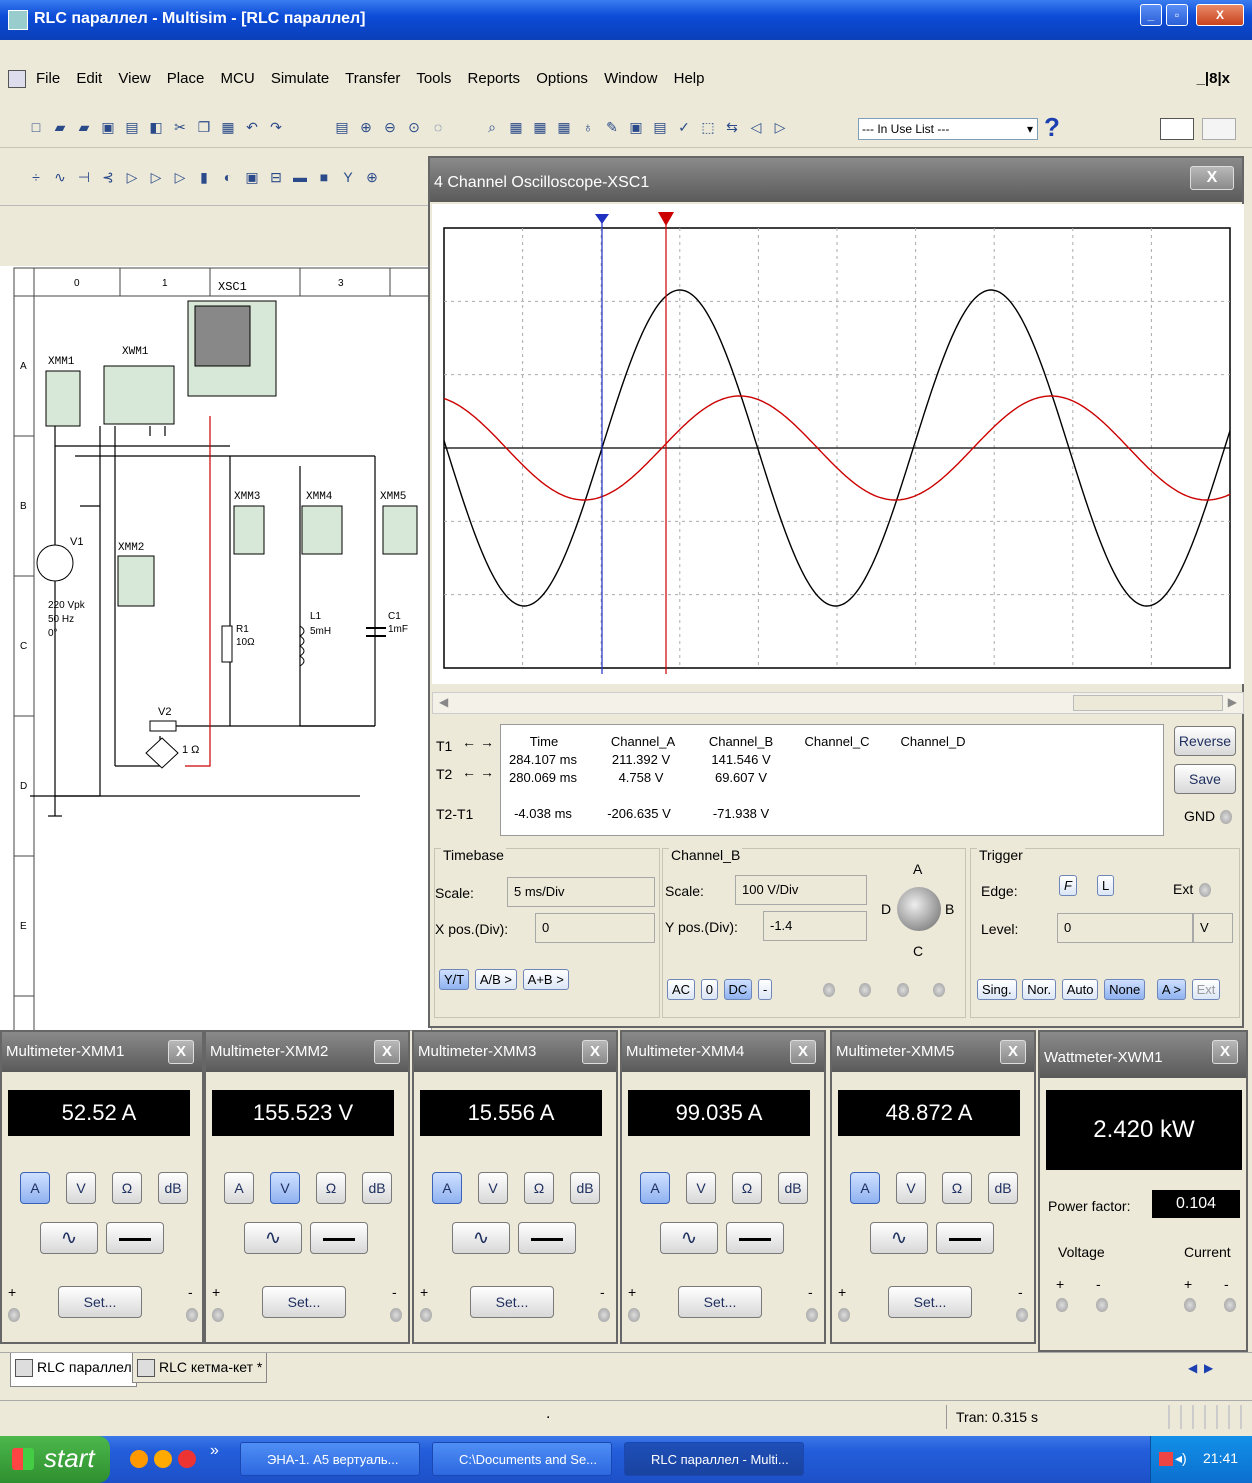 Image resolution: width=1252 pixels, height=1483 pixels. Describe the element at coordinates (228, 177) in the screenshot. I see `mixed-icon: ◐` at that location.